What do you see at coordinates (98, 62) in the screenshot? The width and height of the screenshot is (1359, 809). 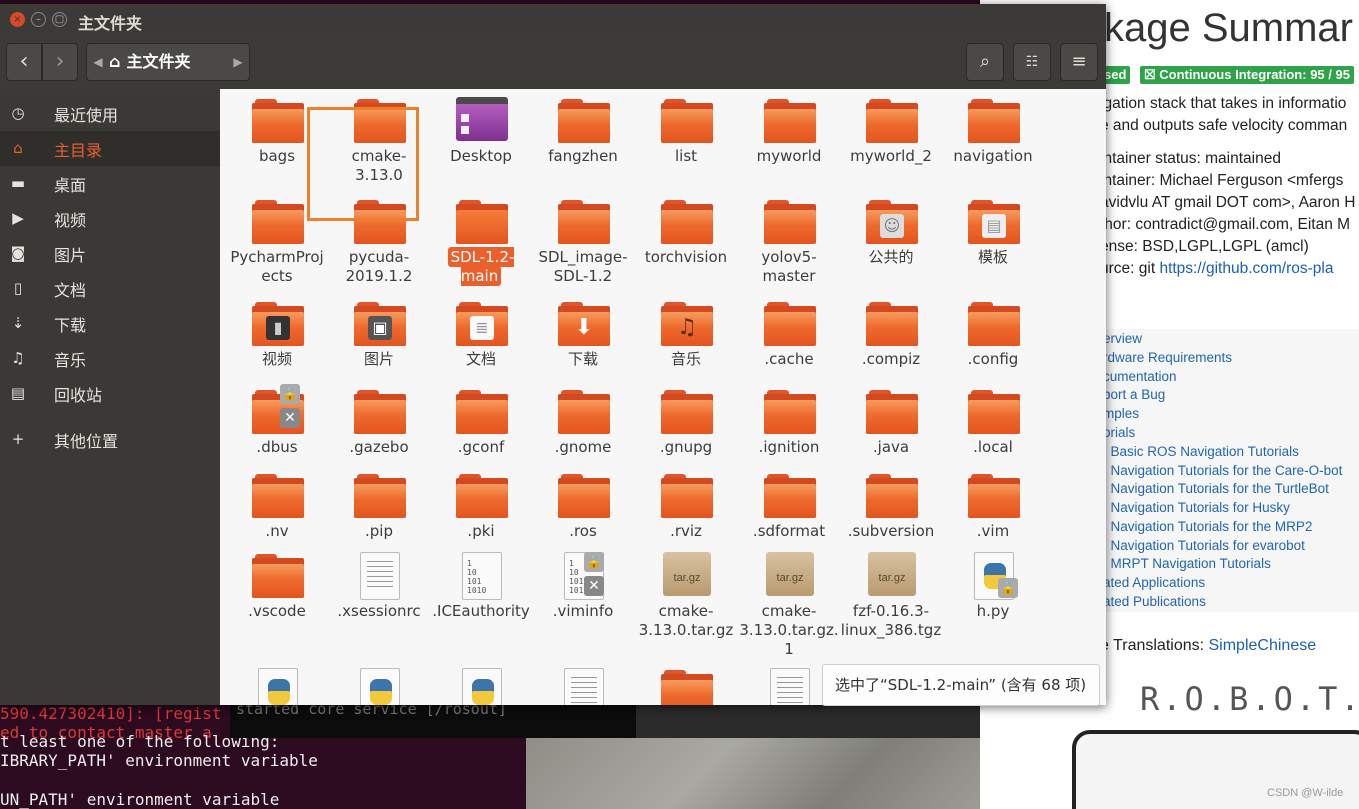 I see `pathbar-left-arrow: ◀` at bounding box center [98, 62].